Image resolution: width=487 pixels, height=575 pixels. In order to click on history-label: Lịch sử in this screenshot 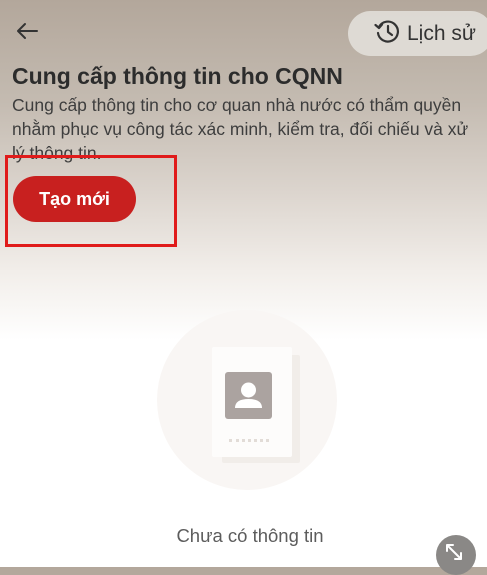, I will do `click(441, 33)`.